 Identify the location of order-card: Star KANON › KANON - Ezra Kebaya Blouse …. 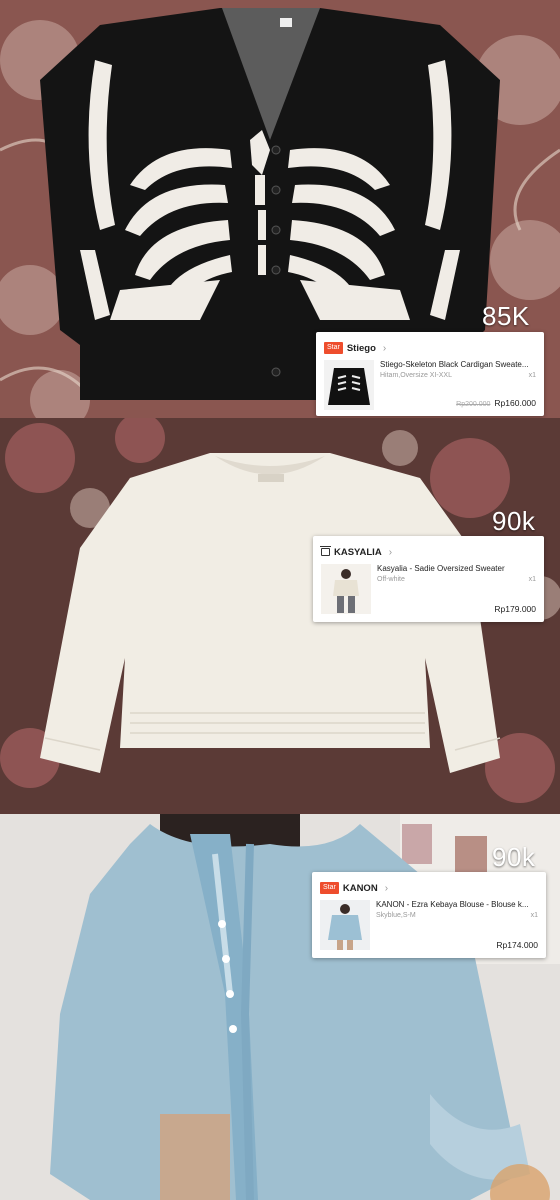
(429, 915).